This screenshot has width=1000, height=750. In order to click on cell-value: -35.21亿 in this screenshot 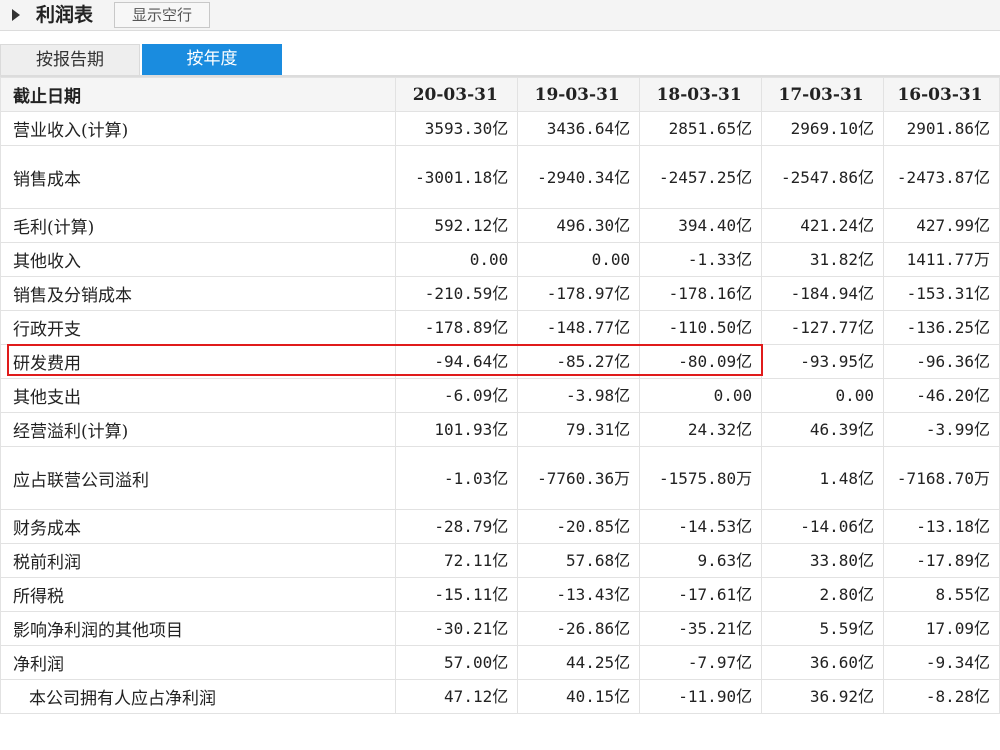, I will do `click(701, 628)`.